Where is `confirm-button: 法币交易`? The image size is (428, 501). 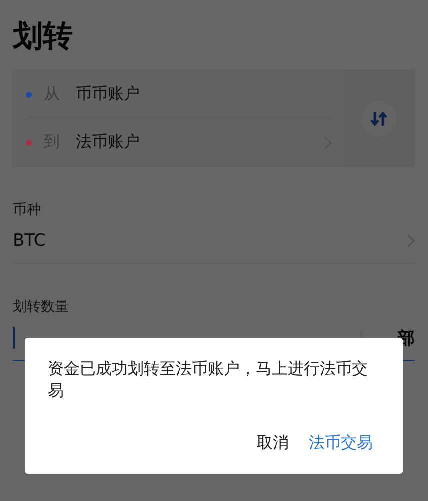
confirm-button: 法币交易 is located at coordinates (341, 443).